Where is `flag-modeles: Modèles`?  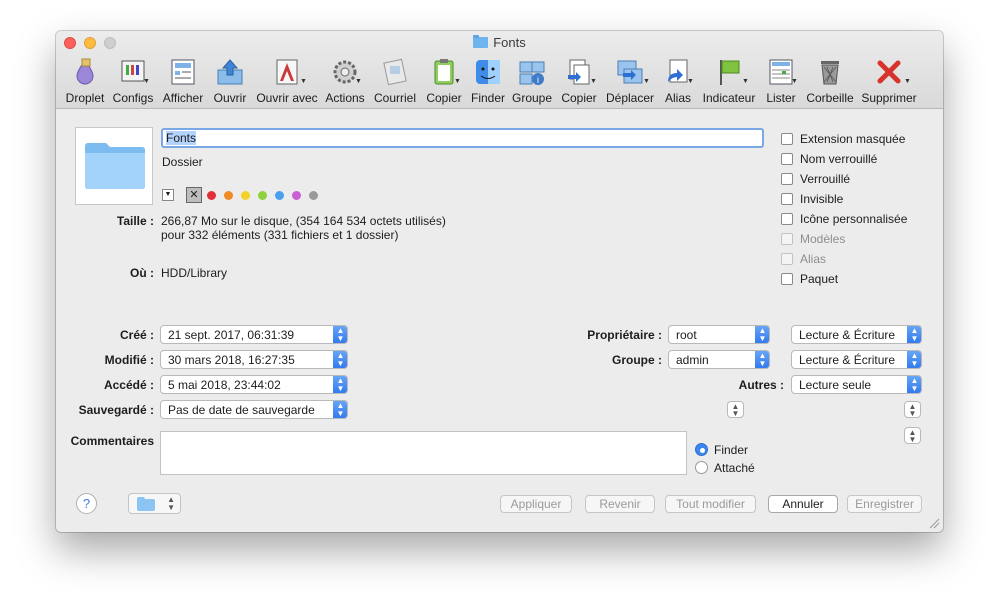
flag-modeles: Modèles is located at coordinates (813, 239).